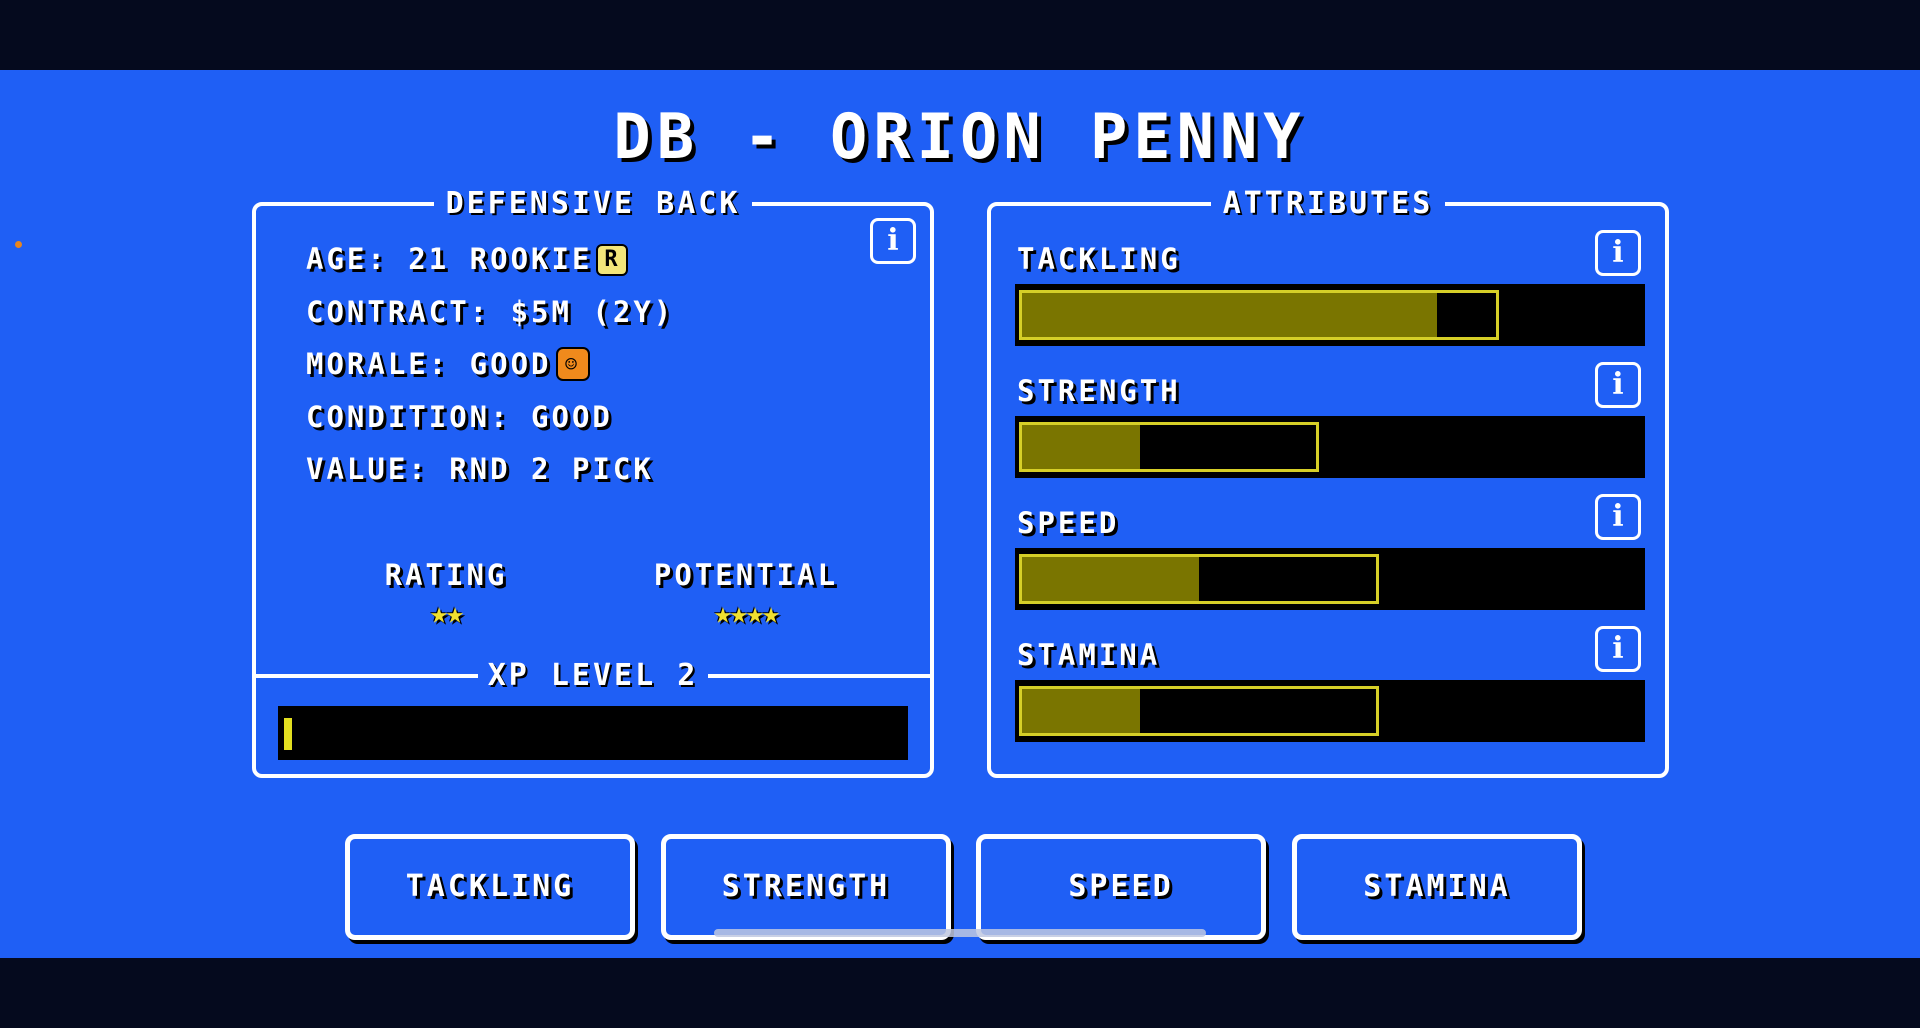  Describe the element at coordinates (446, 575) in the screenshot. I see `rating-label: RATING` at that location.